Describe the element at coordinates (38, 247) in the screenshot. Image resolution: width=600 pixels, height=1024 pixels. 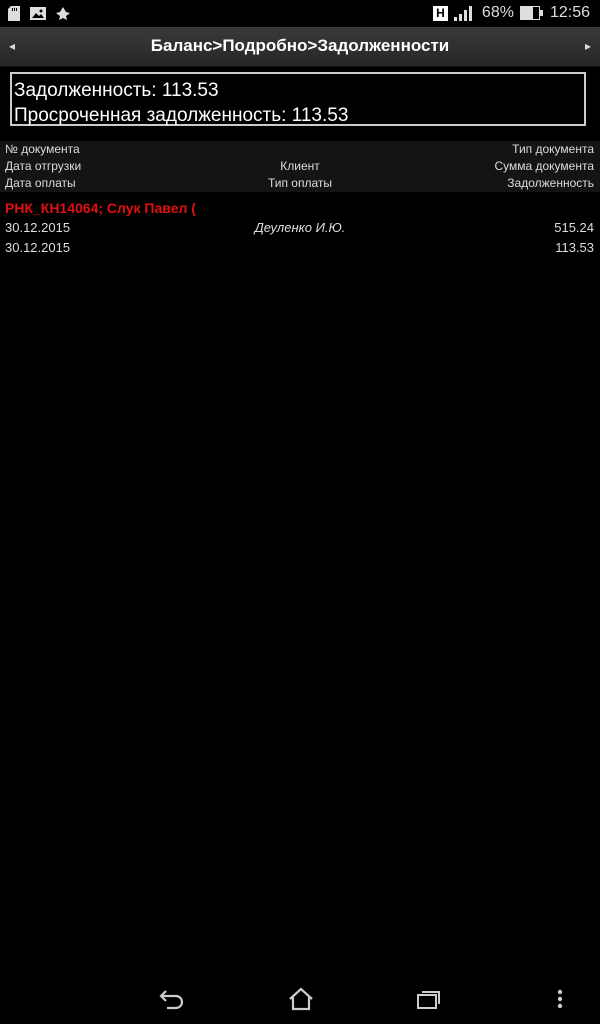
I see `payment-date: 30.12.2015` at that location.